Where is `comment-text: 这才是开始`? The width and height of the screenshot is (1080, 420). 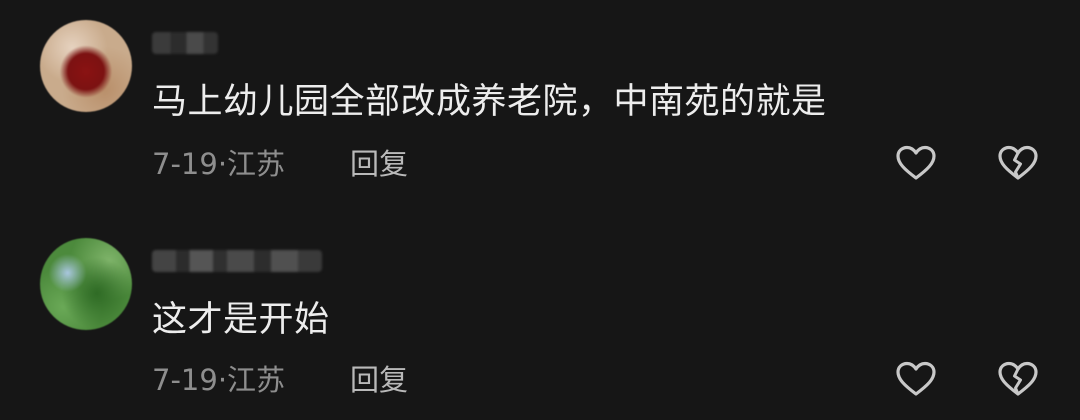 comment-text: 这才是开始 is located at coordinates (241, 320).